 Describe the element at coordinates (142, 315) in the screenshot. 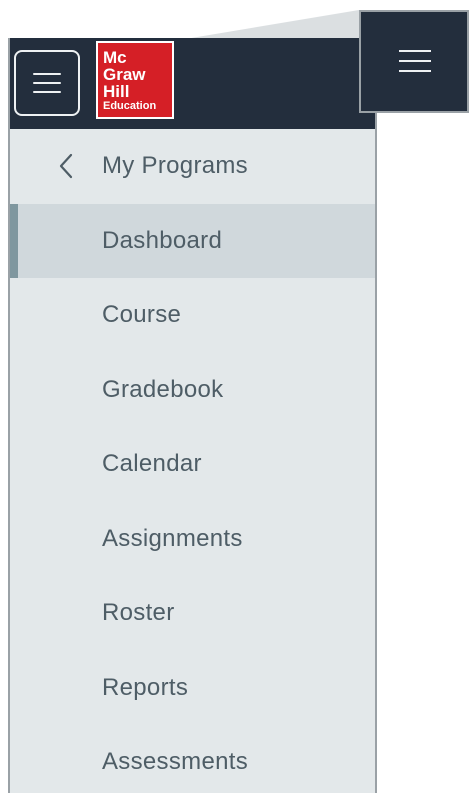

I see `sidebar-item-label: Course` at that location.